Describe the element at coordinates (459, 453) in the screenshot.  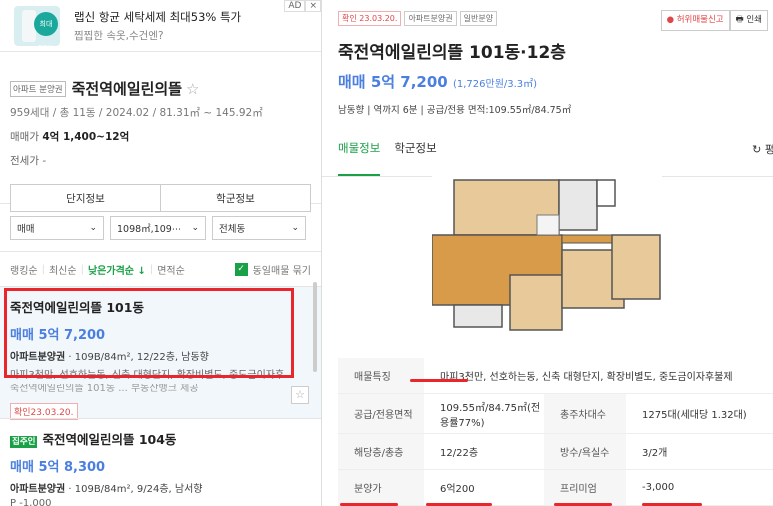
I see `floor-value: 12/22층` at that location.